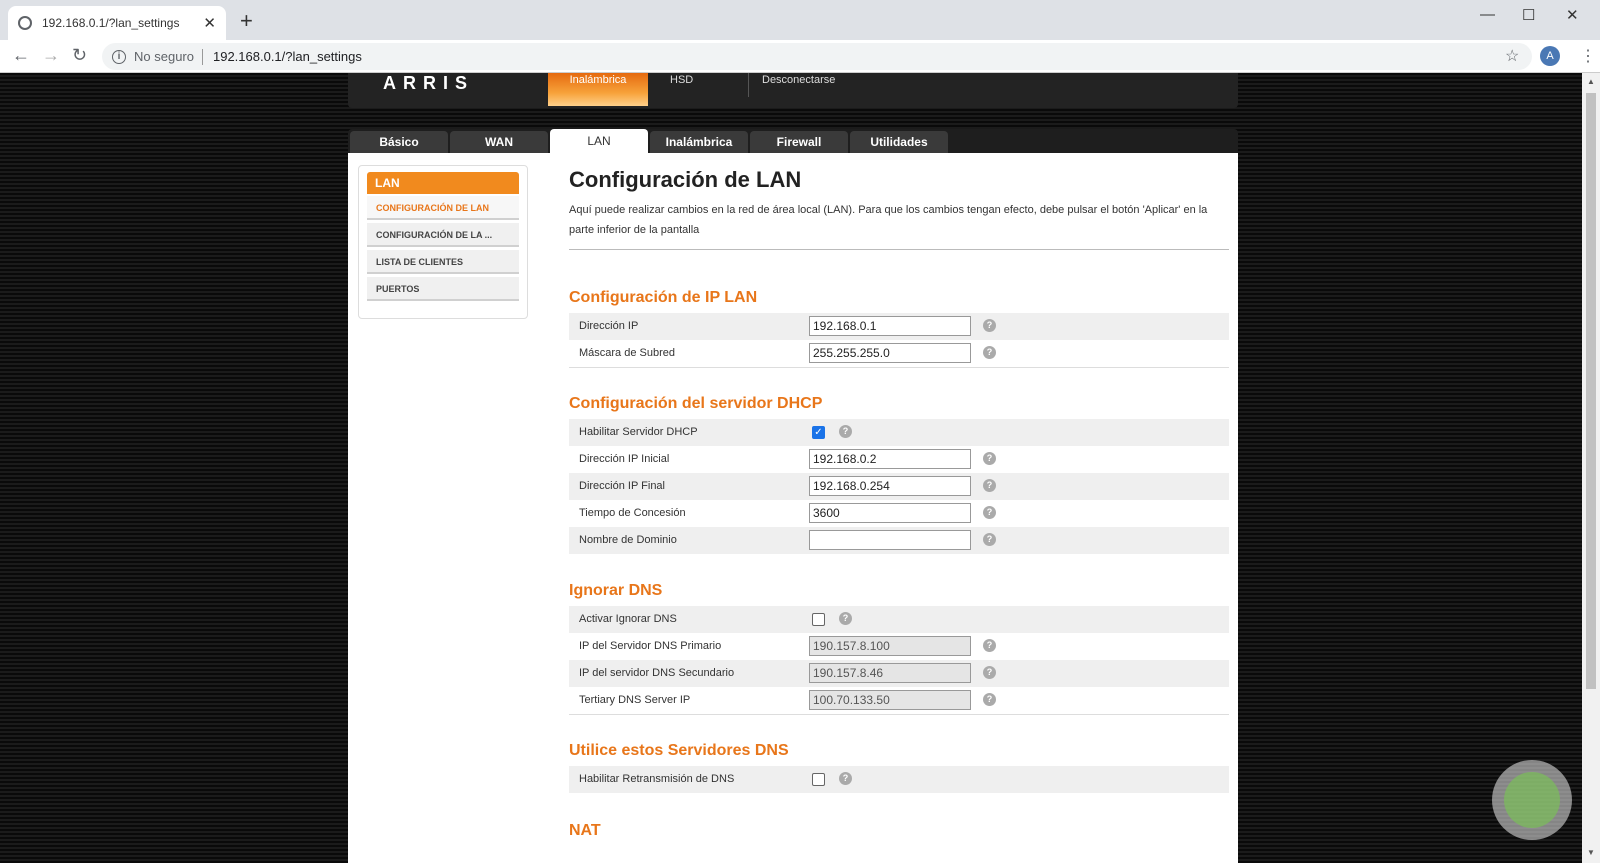  What do you see at coordinates (25, 23) in the screenshot?
I see `globe-icon` at bounding box center [25, 23].